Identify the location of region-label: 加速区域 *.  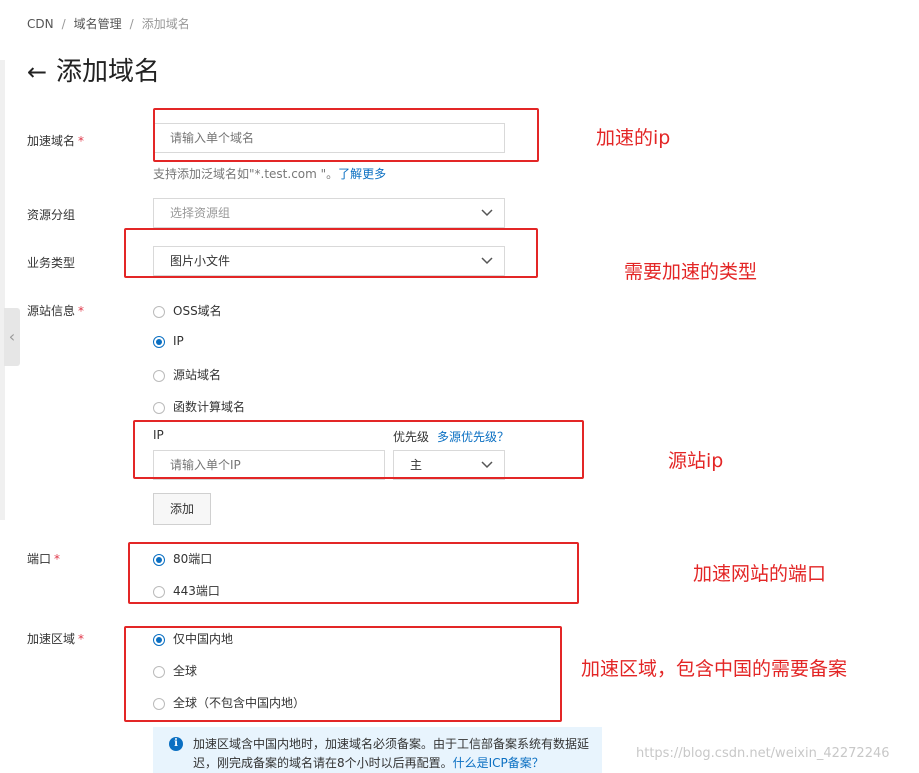
(56, 639).